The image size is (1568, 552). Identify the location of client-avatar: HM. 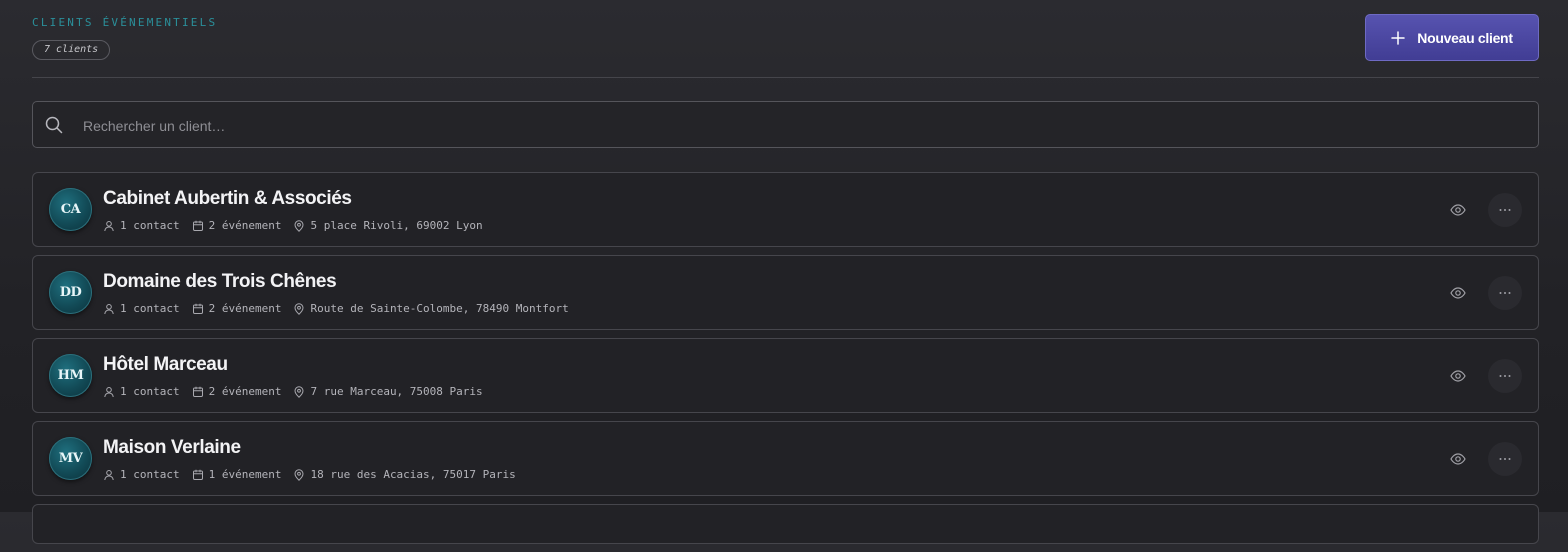
(70, 375).